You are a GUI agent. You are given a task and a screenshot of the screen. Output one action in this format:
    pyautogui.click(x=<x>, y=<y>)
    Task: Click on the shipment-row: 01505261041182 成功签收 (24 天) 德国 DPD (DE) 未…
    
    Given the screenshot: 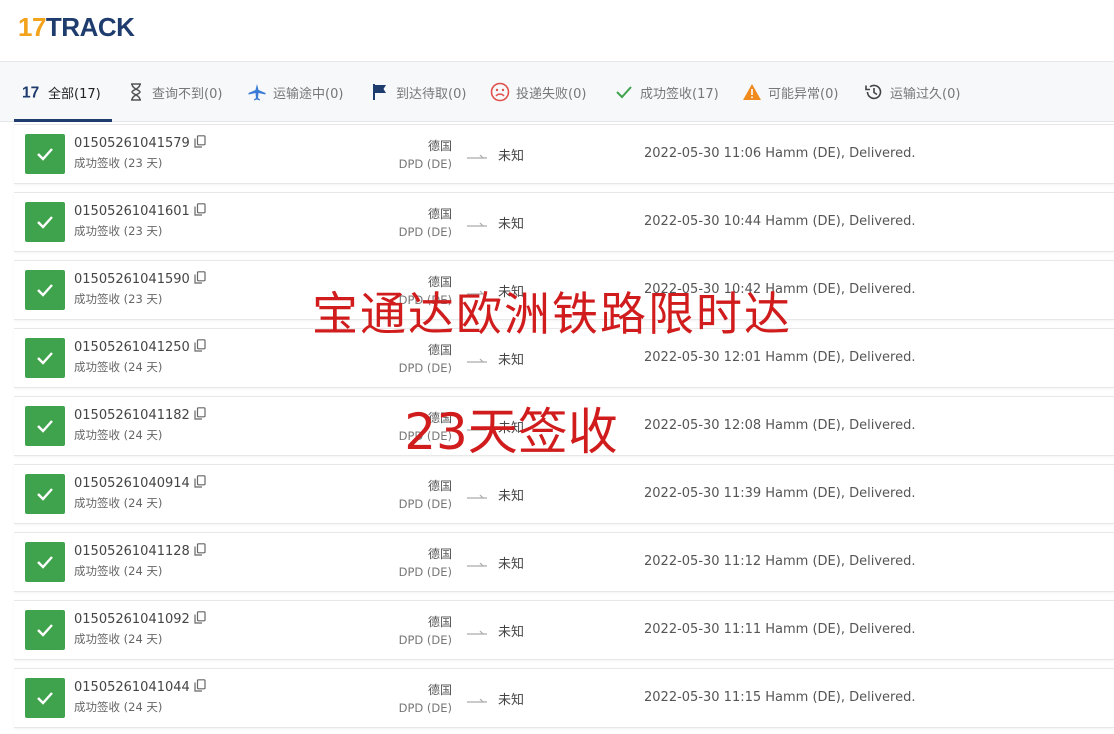 What is the action you would take?
    pyautogui.click(x=564, y=426)
    